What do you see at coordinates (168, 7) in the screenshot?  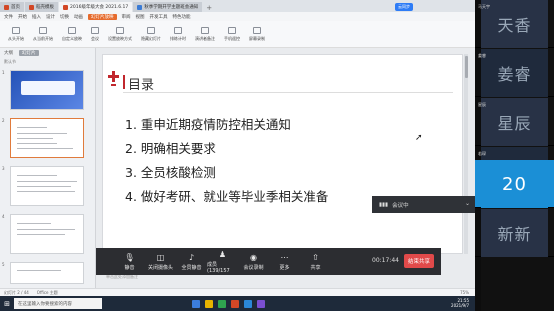 I see `tab-document: 秋季学期开学主题班会通知` at bounding box center [168, 7].